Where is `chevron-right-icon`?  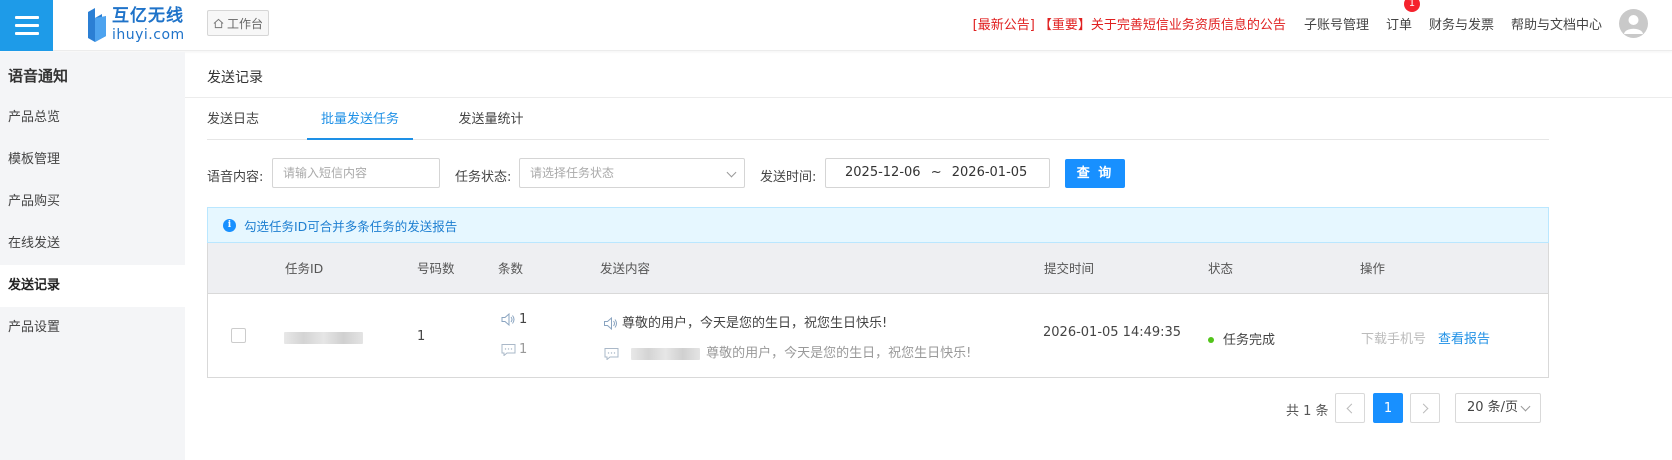 chevron-right-icon is located at coordinates (1423, 408).